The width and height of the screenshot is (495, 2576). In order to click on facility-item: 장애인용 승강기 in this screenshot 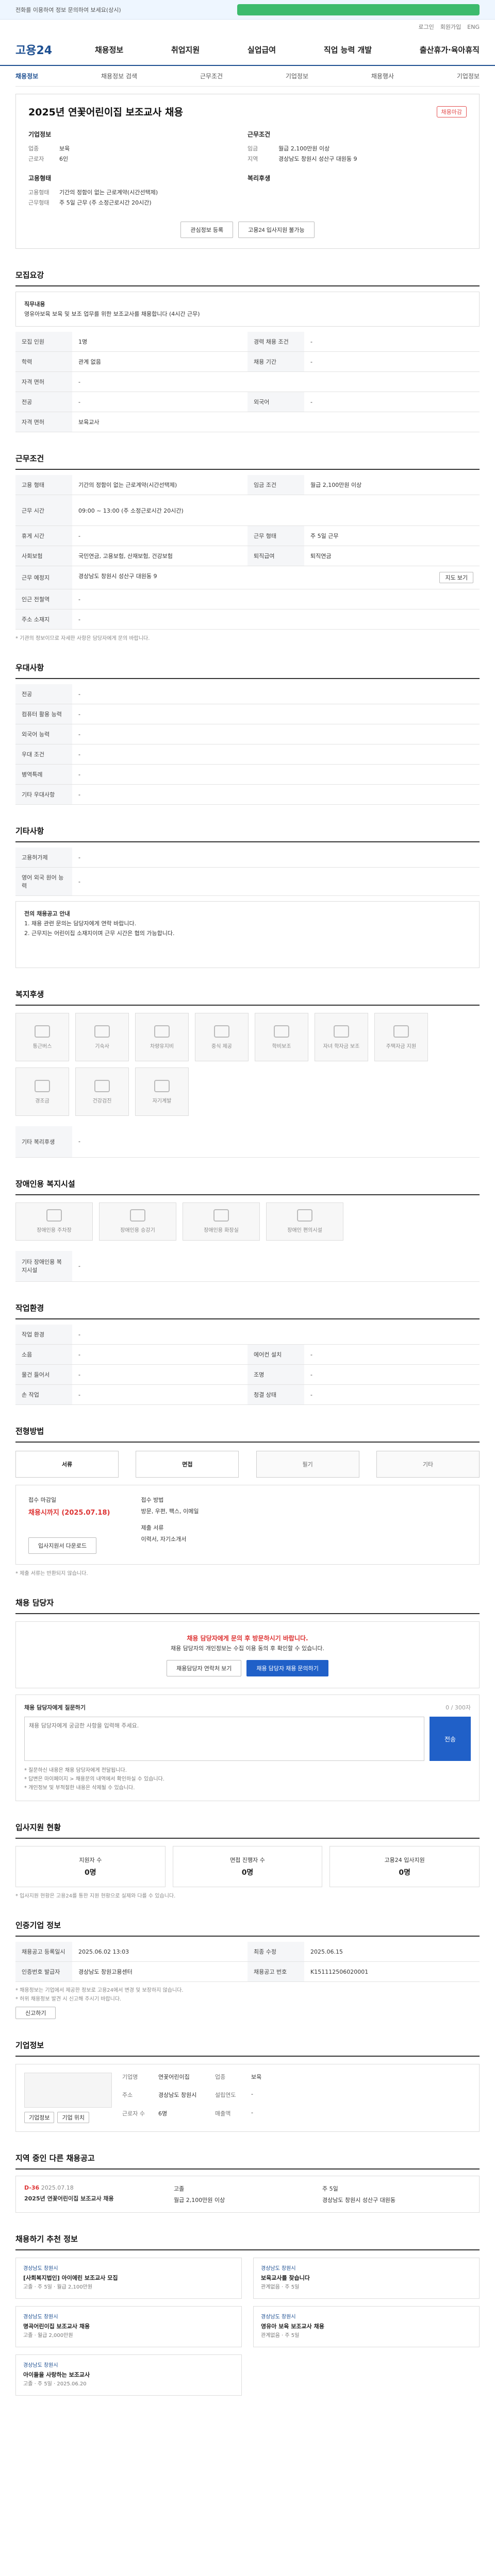, I will do `click(137, 1221)`.